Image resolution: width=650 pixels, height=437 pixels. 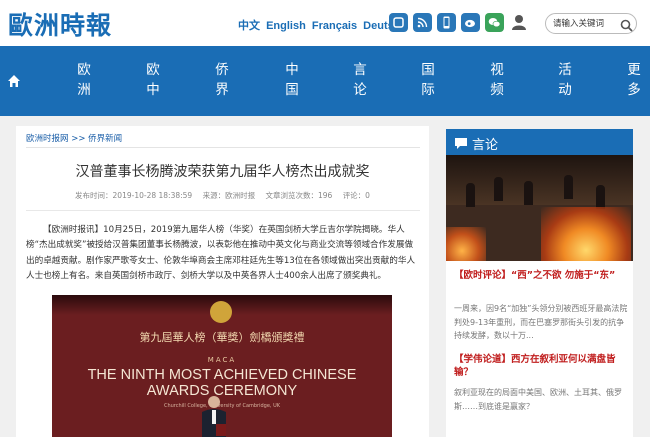 I want to click on lang-english: English, so click(x=286, y=26).